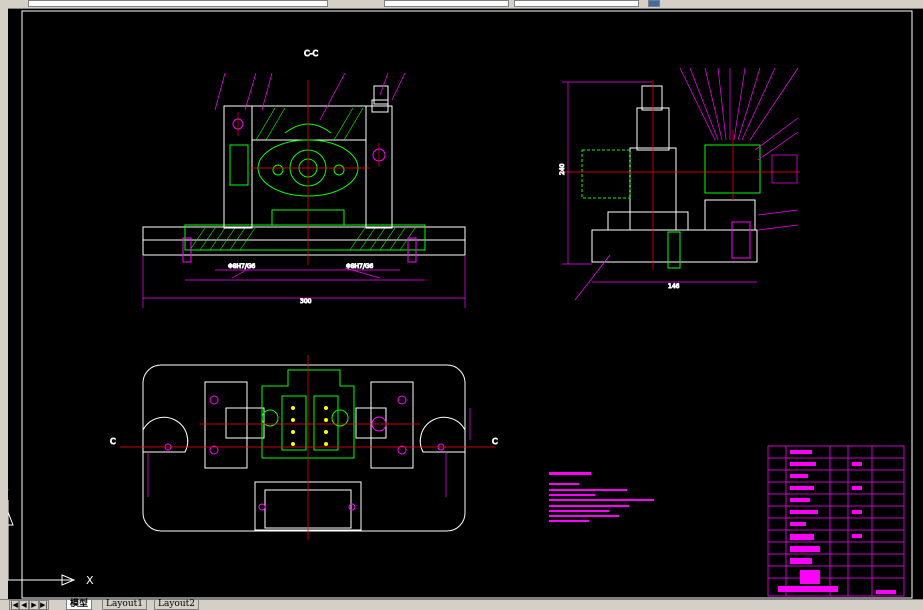  What do you see at coordinates (601, 497) in the screenshot?
I see `technical-notes` at bounding box center [601, 497].